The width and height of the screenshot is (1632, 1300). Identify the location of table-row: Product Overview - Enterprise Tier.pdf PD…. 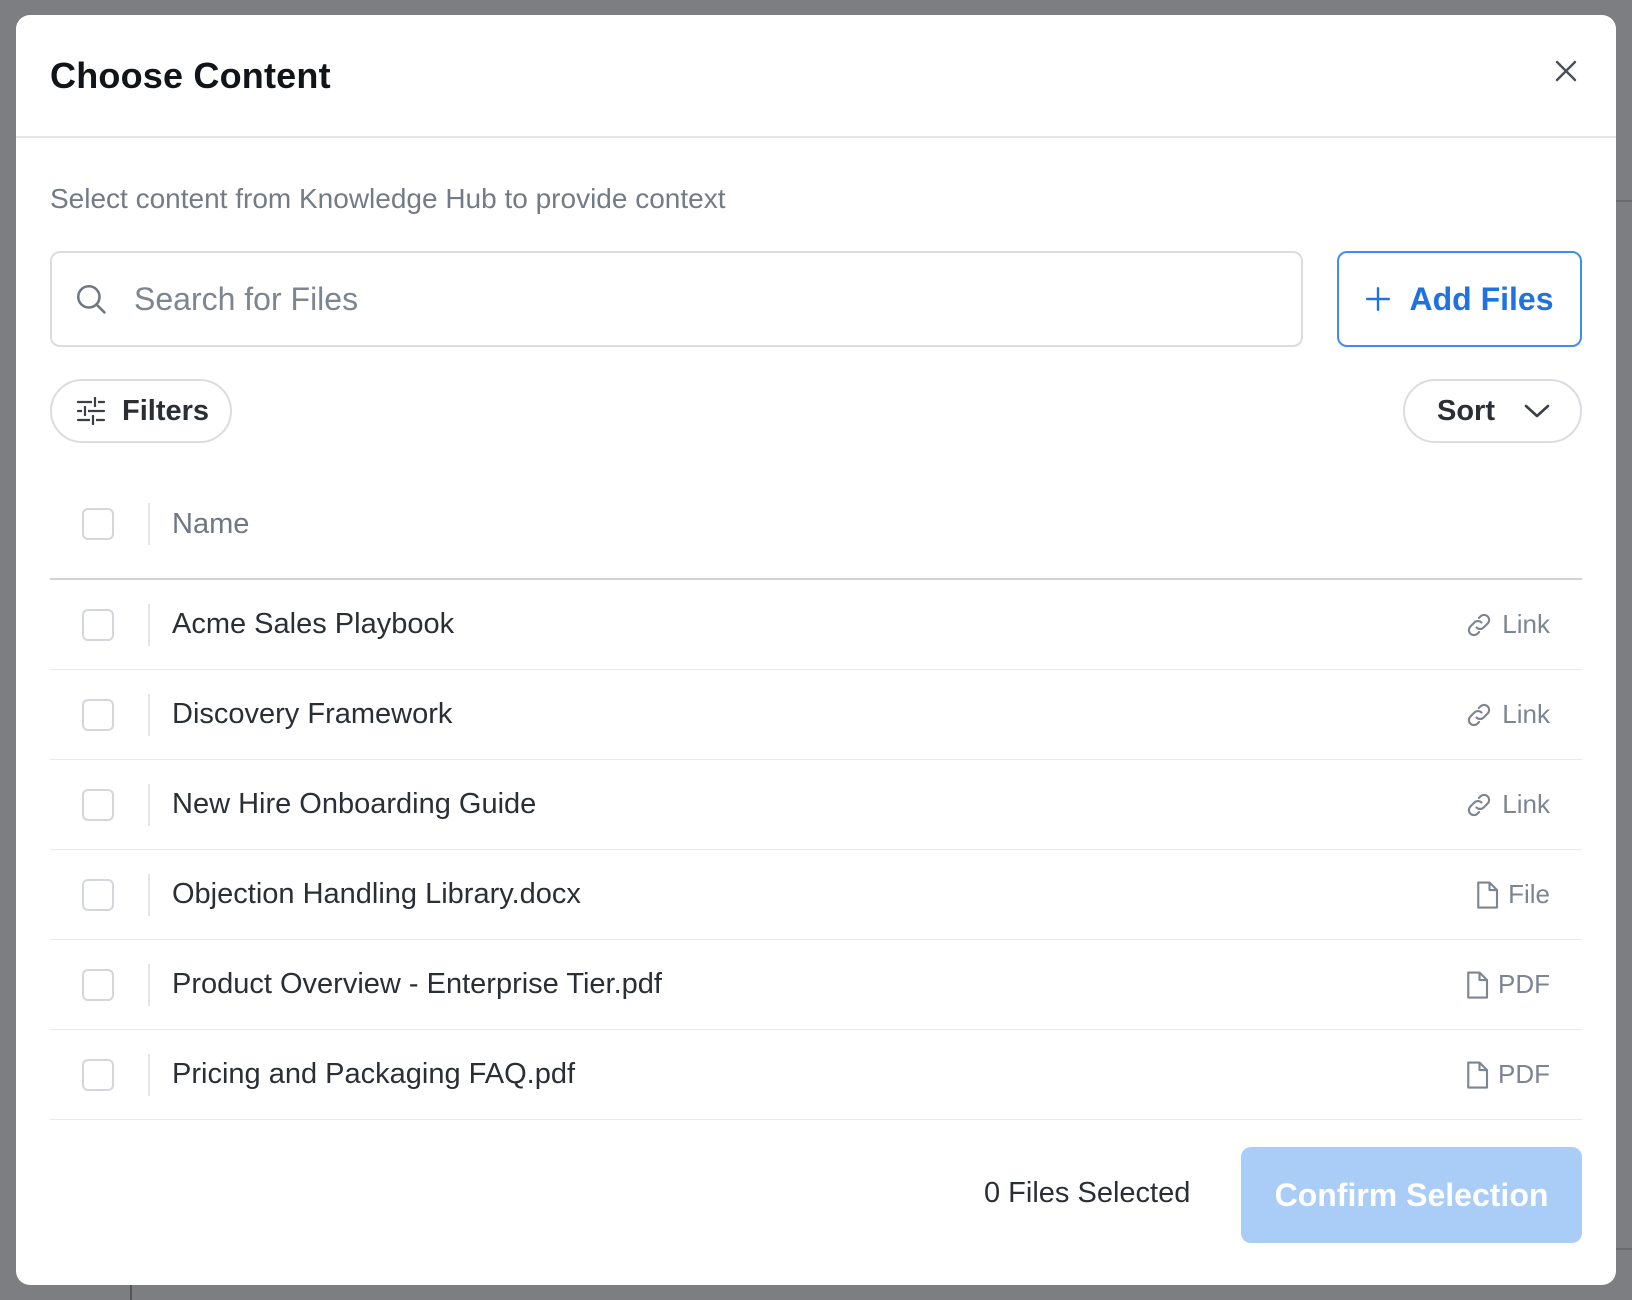
(816, 985).